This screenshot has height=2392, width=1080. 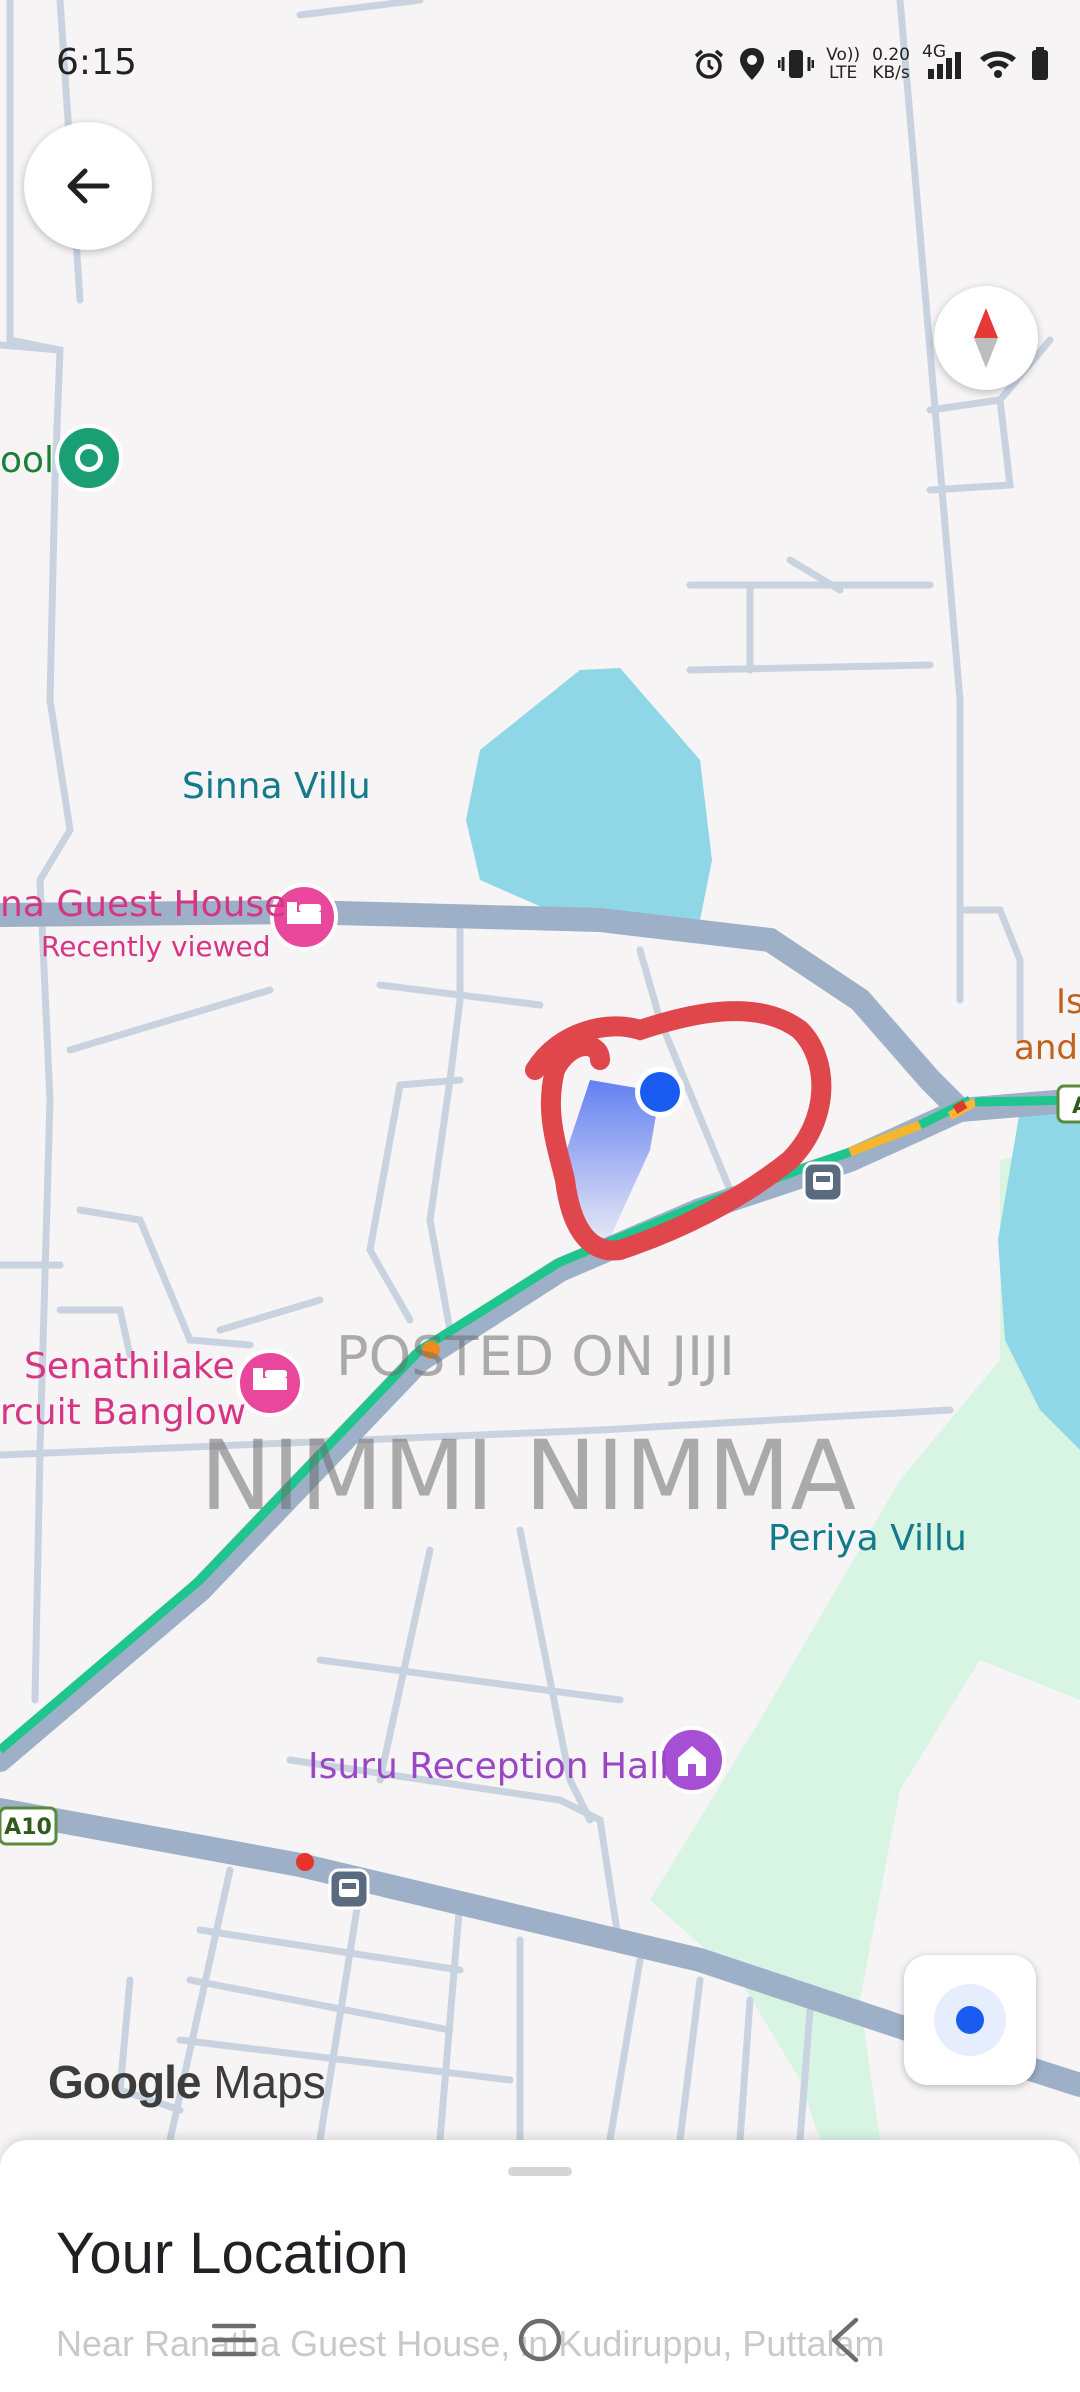 I want to click on school-pin-icon, so click(x=89, y=458).